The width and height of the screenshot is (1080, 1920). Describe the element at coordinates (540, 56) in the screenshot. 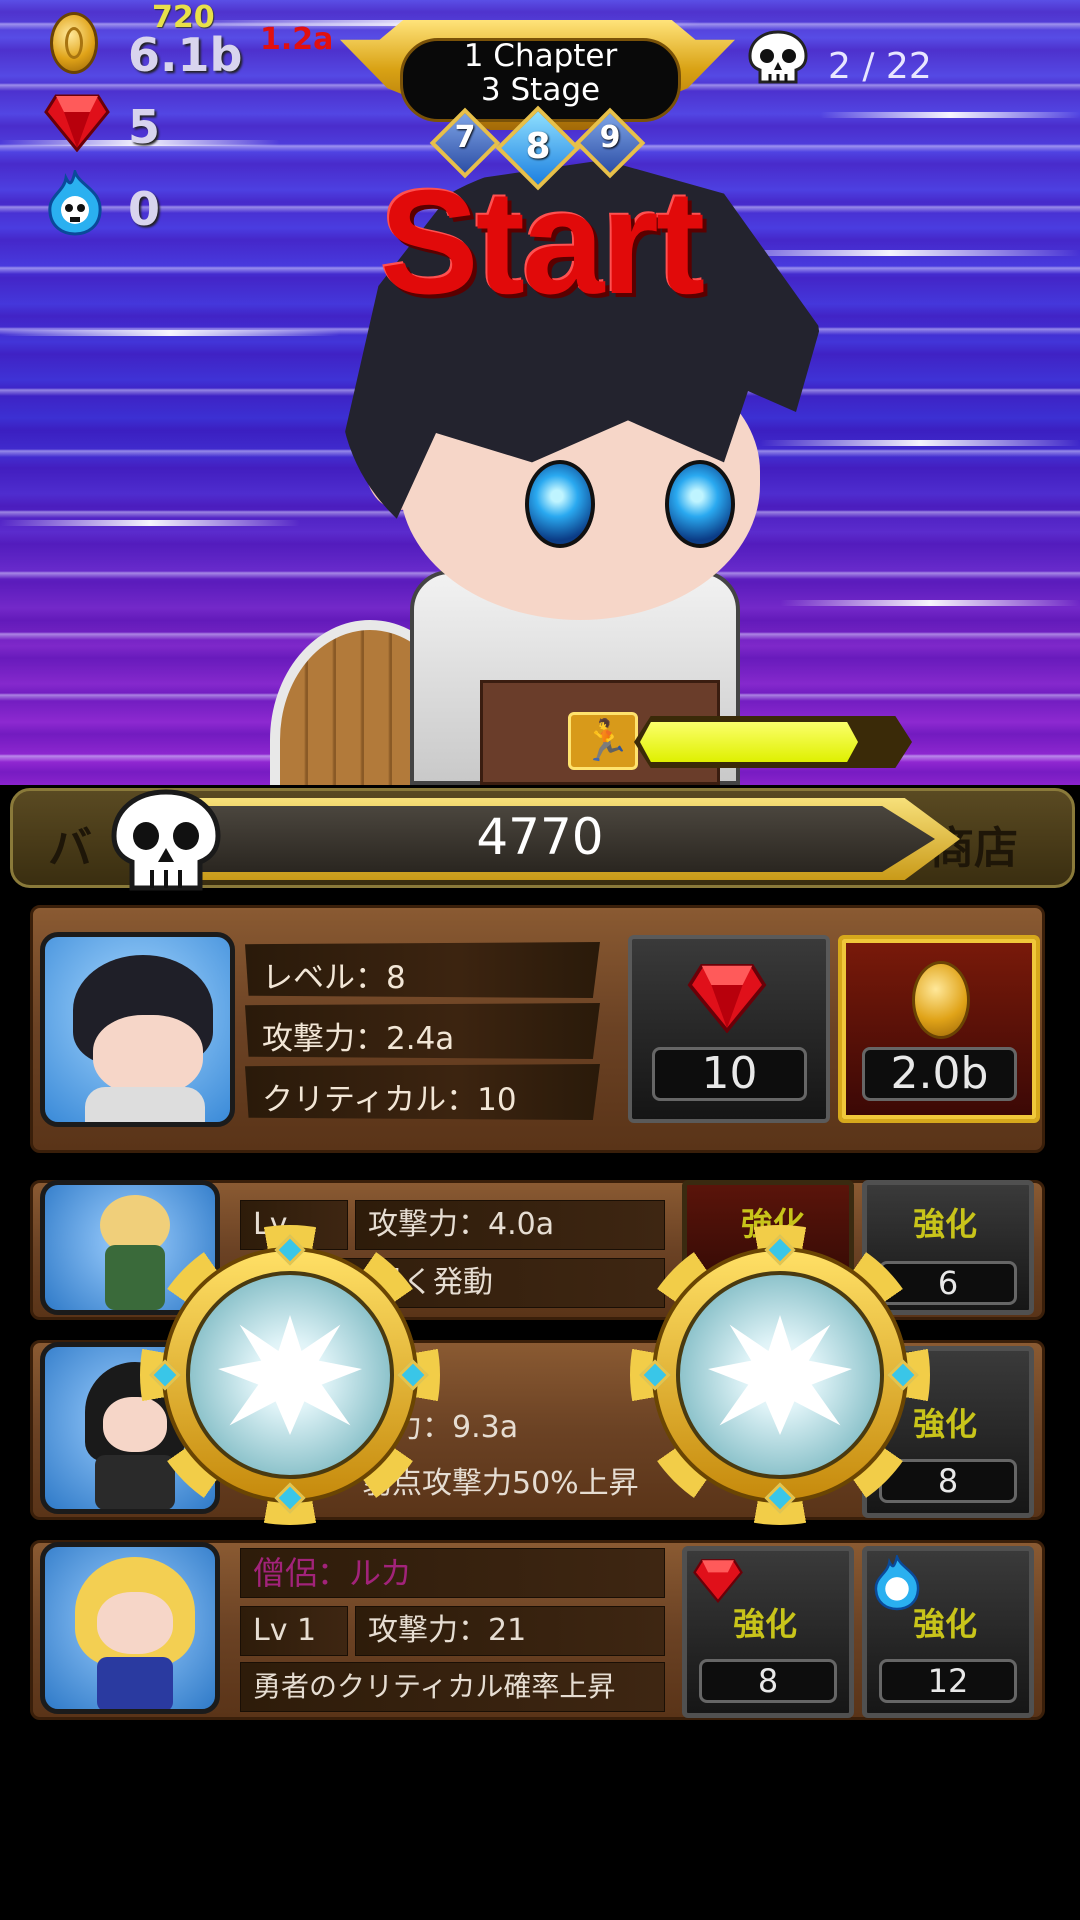

I see `chapter-label: 1 Chapter` at that location.